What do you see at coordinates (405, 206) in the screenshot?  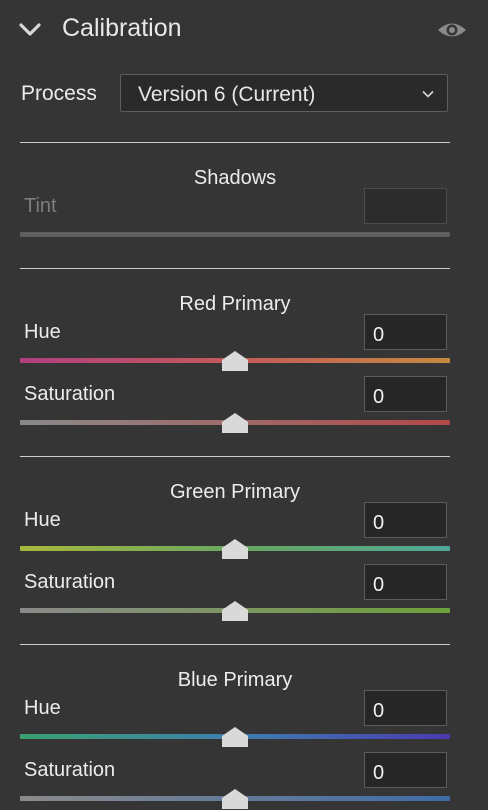 I see `shadows-tint-field` at bounding box center [405, 206].